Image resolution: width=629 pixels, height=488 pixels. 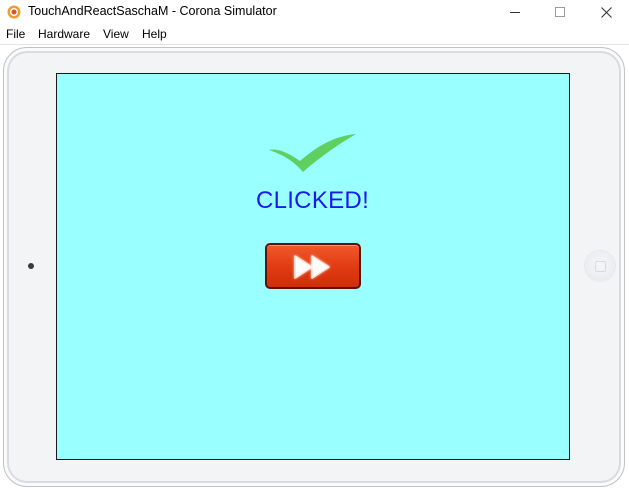 I want to click on menu-bar: File Hardware View Help, so click(x=314, y=34).